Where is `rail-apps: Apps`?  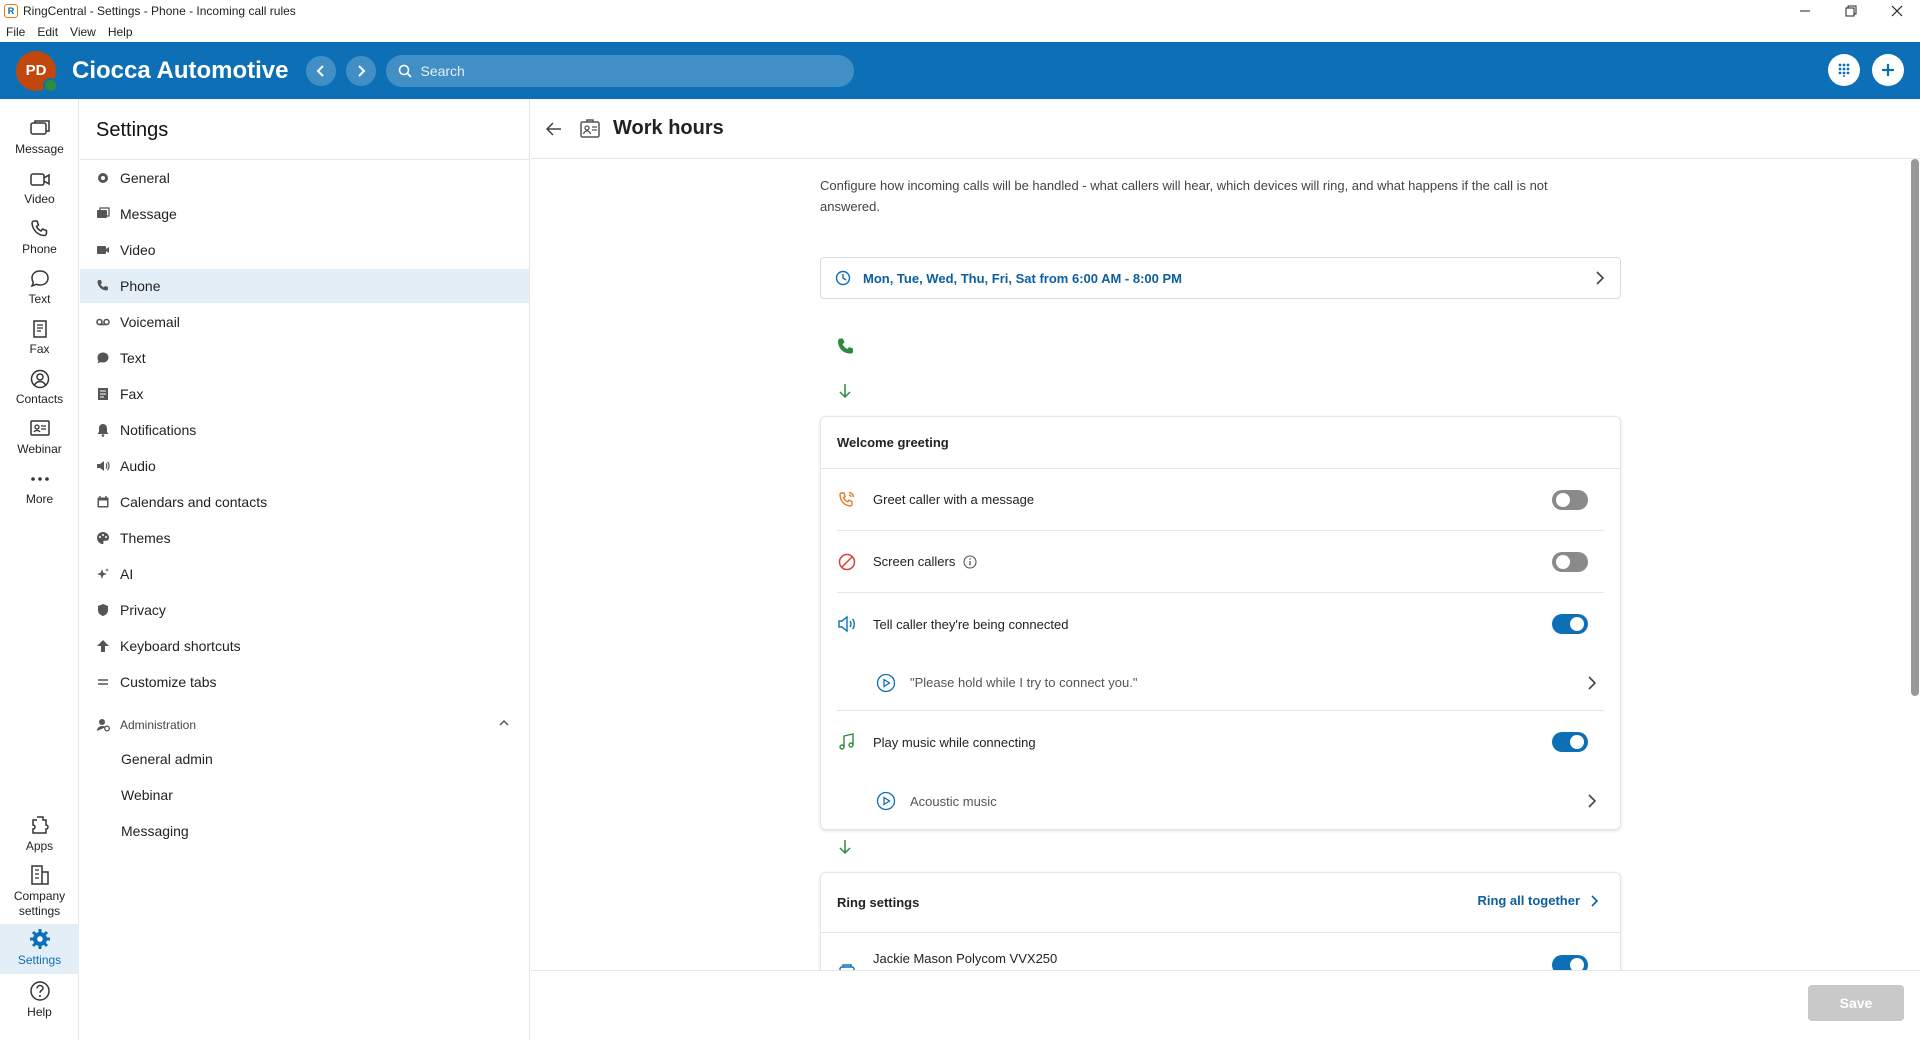
rail-apps: Apps is located at coordinates (39, 835).